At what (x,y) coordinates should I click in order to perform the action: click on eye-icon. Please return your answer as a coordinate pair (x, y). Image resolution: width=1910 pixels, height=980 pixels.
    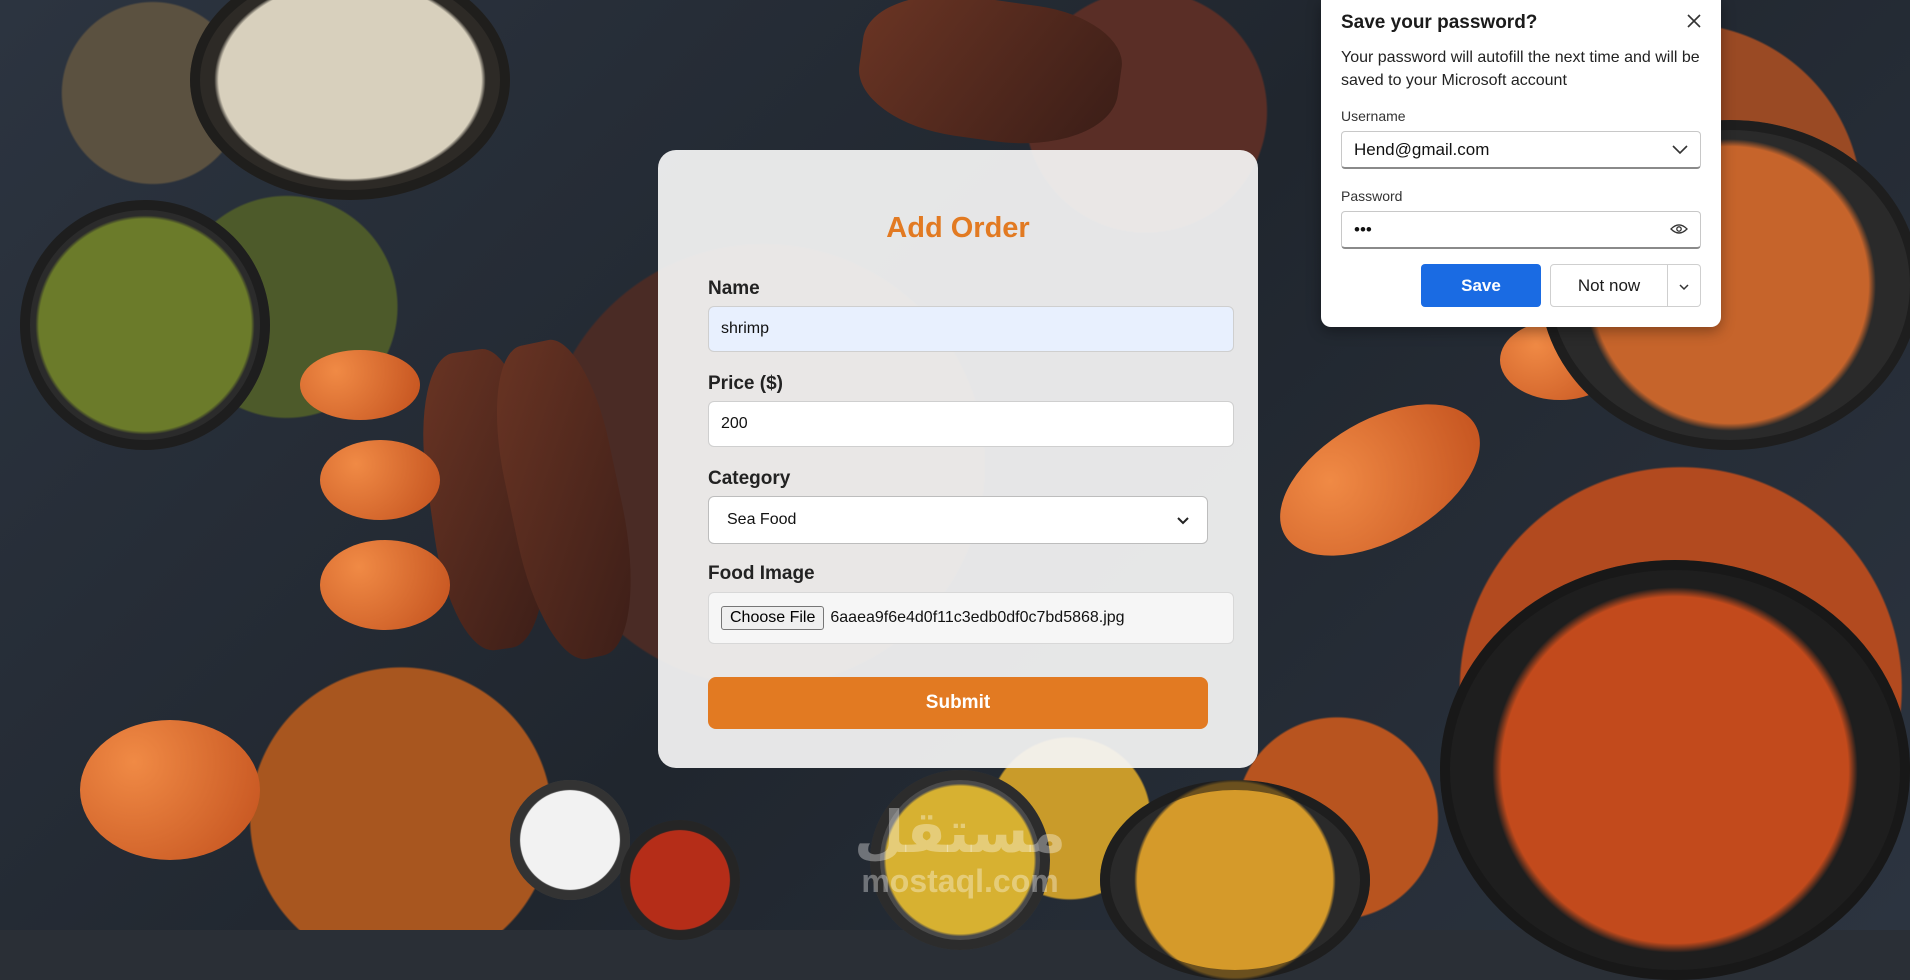
    Looking at the image, I should click on (1679, 230).